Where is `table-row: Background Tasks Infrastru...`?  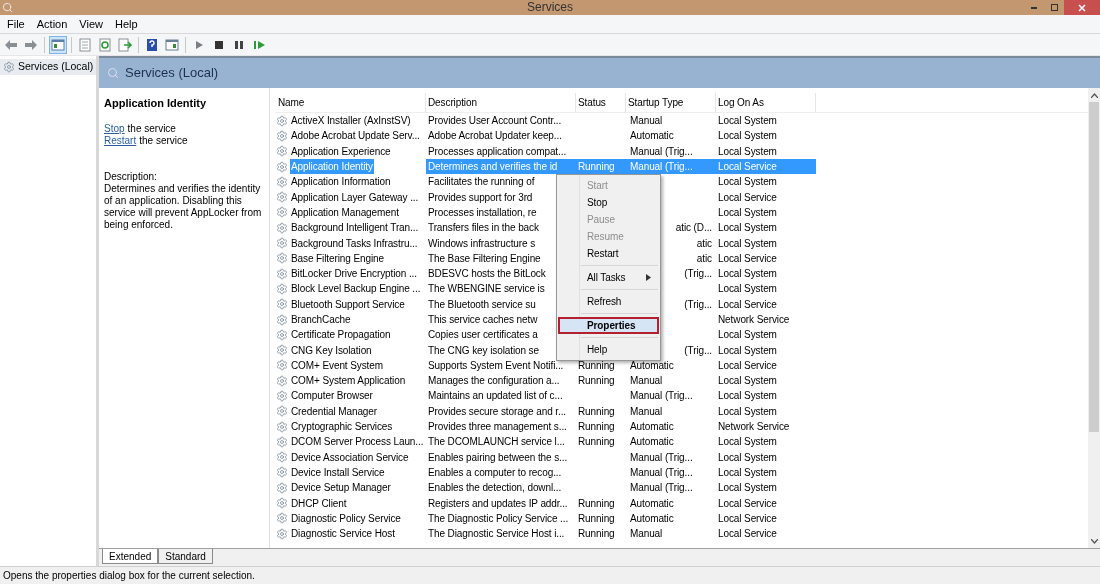
table-row: Background Tasks Infrastru... is located at coordinates (354, 243).